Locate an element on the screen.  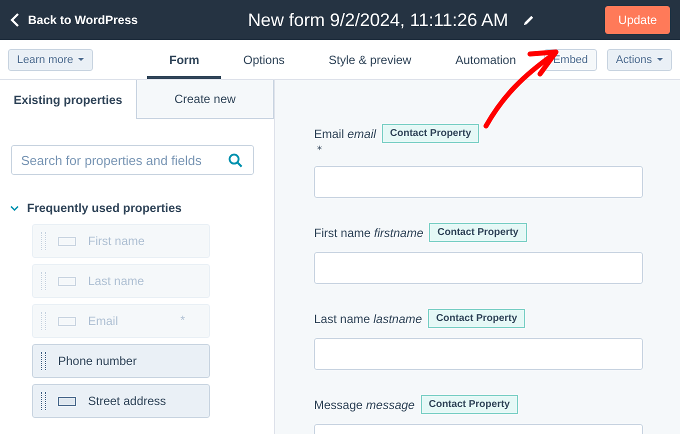
learn-more-button: Learn more is located at coordinates (51, 59).